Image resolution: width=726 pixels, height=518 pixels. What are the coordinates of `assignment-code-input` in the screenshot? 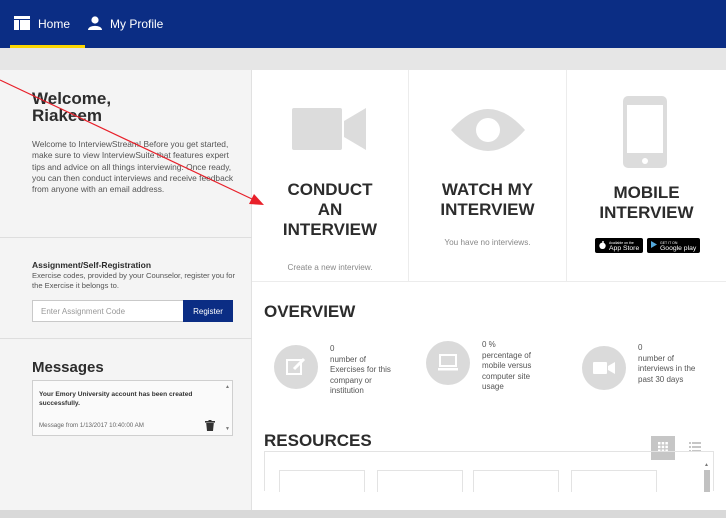 It's located at (108, 311).